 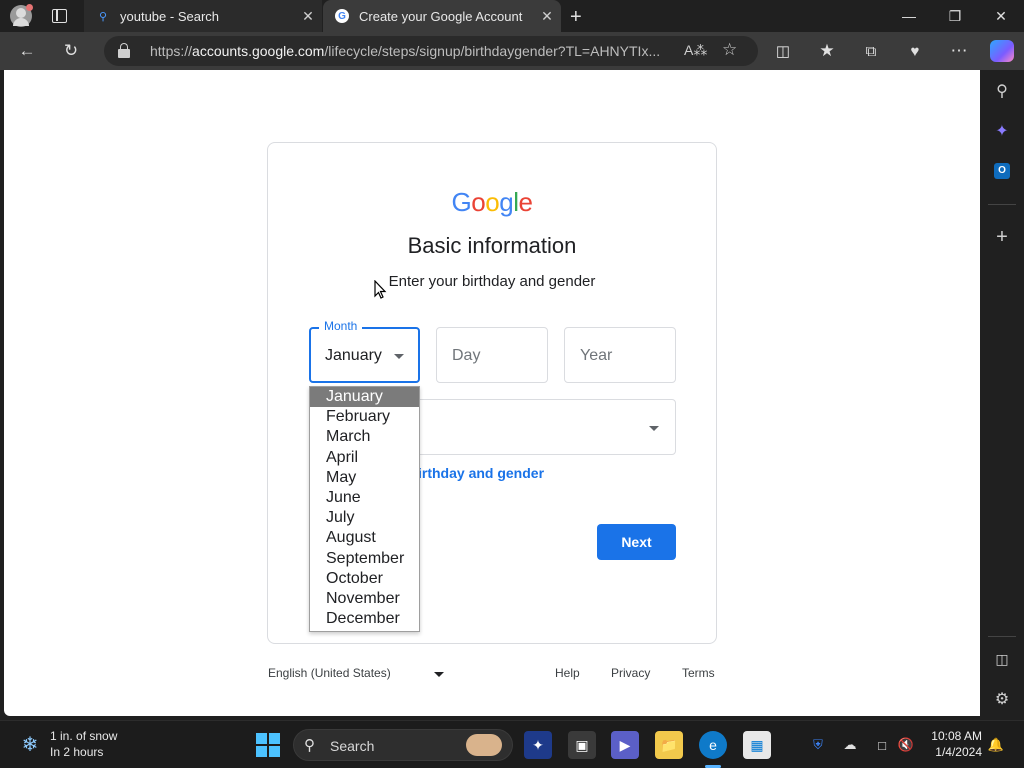 I want to click on hide-sidebar-icon: ◫, so click(x=1002, y=659).